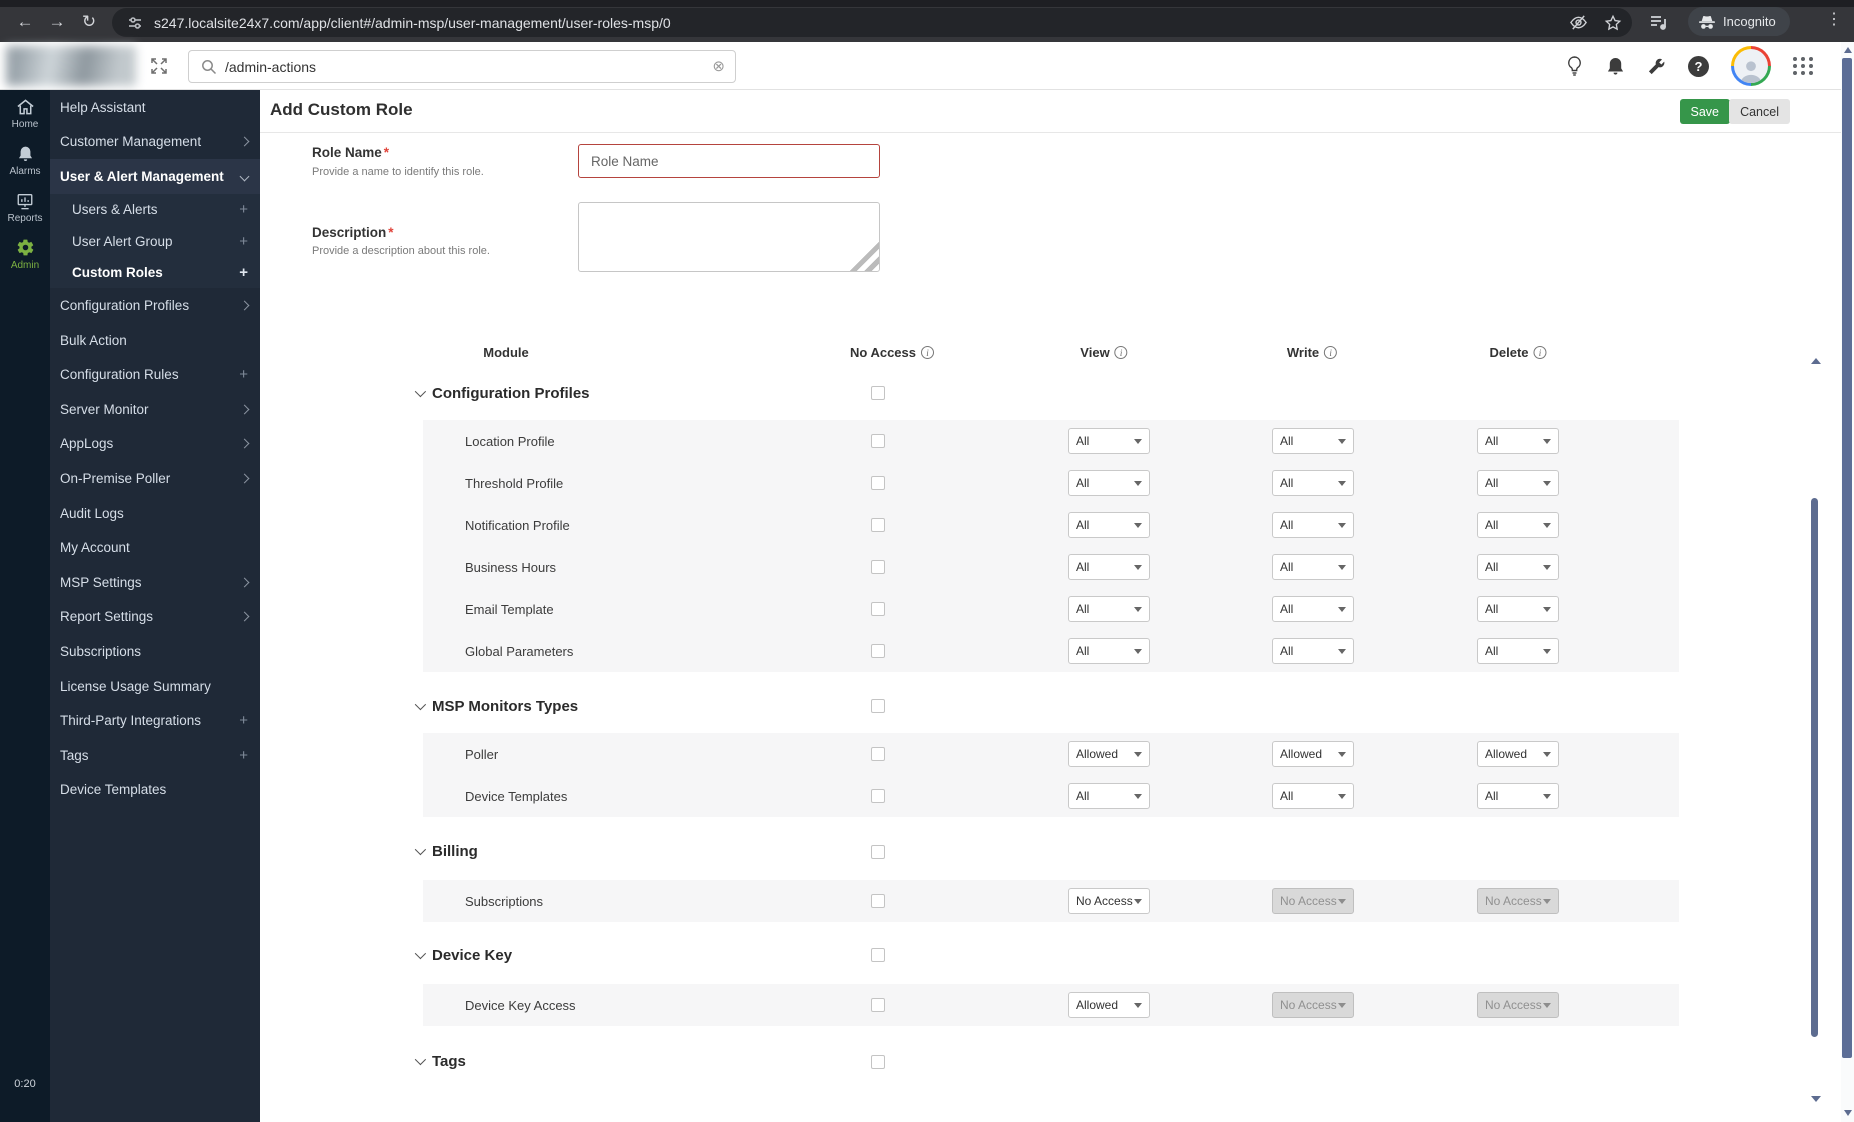  What do you see at coordinates (159, 66) in the screenshot?
I see `fullscreen-expand-icon` at bounding box center [159, 66].